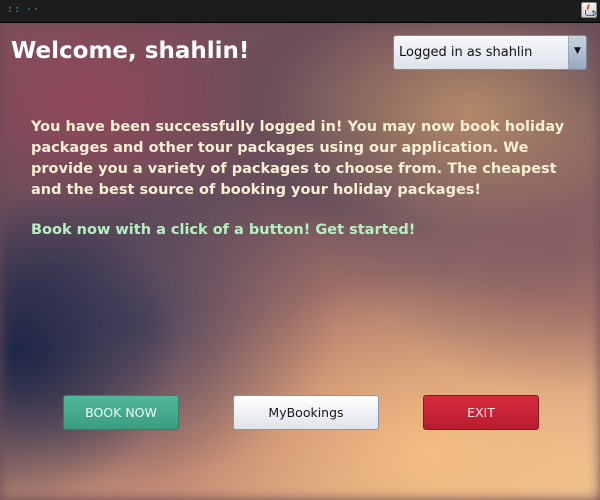 The height and width of the screenshot is (500, 600). I want to click on chevron-down-icon: ▼, so click(577, 52).